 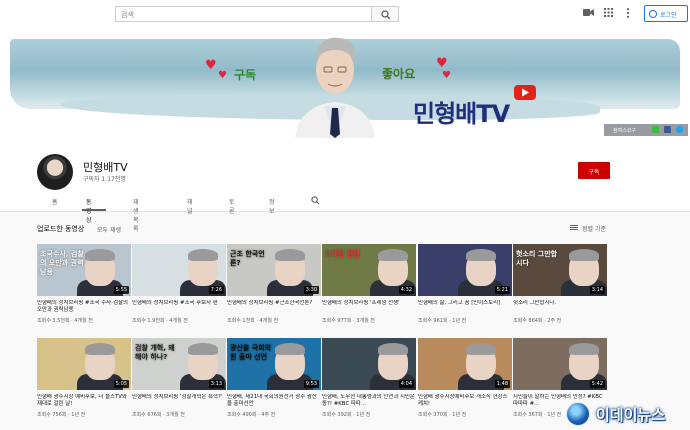 What do you see at coordinates (272, 206) in the screenshot?
I see `tab-about: 정보` at bounding box center [272, 206].